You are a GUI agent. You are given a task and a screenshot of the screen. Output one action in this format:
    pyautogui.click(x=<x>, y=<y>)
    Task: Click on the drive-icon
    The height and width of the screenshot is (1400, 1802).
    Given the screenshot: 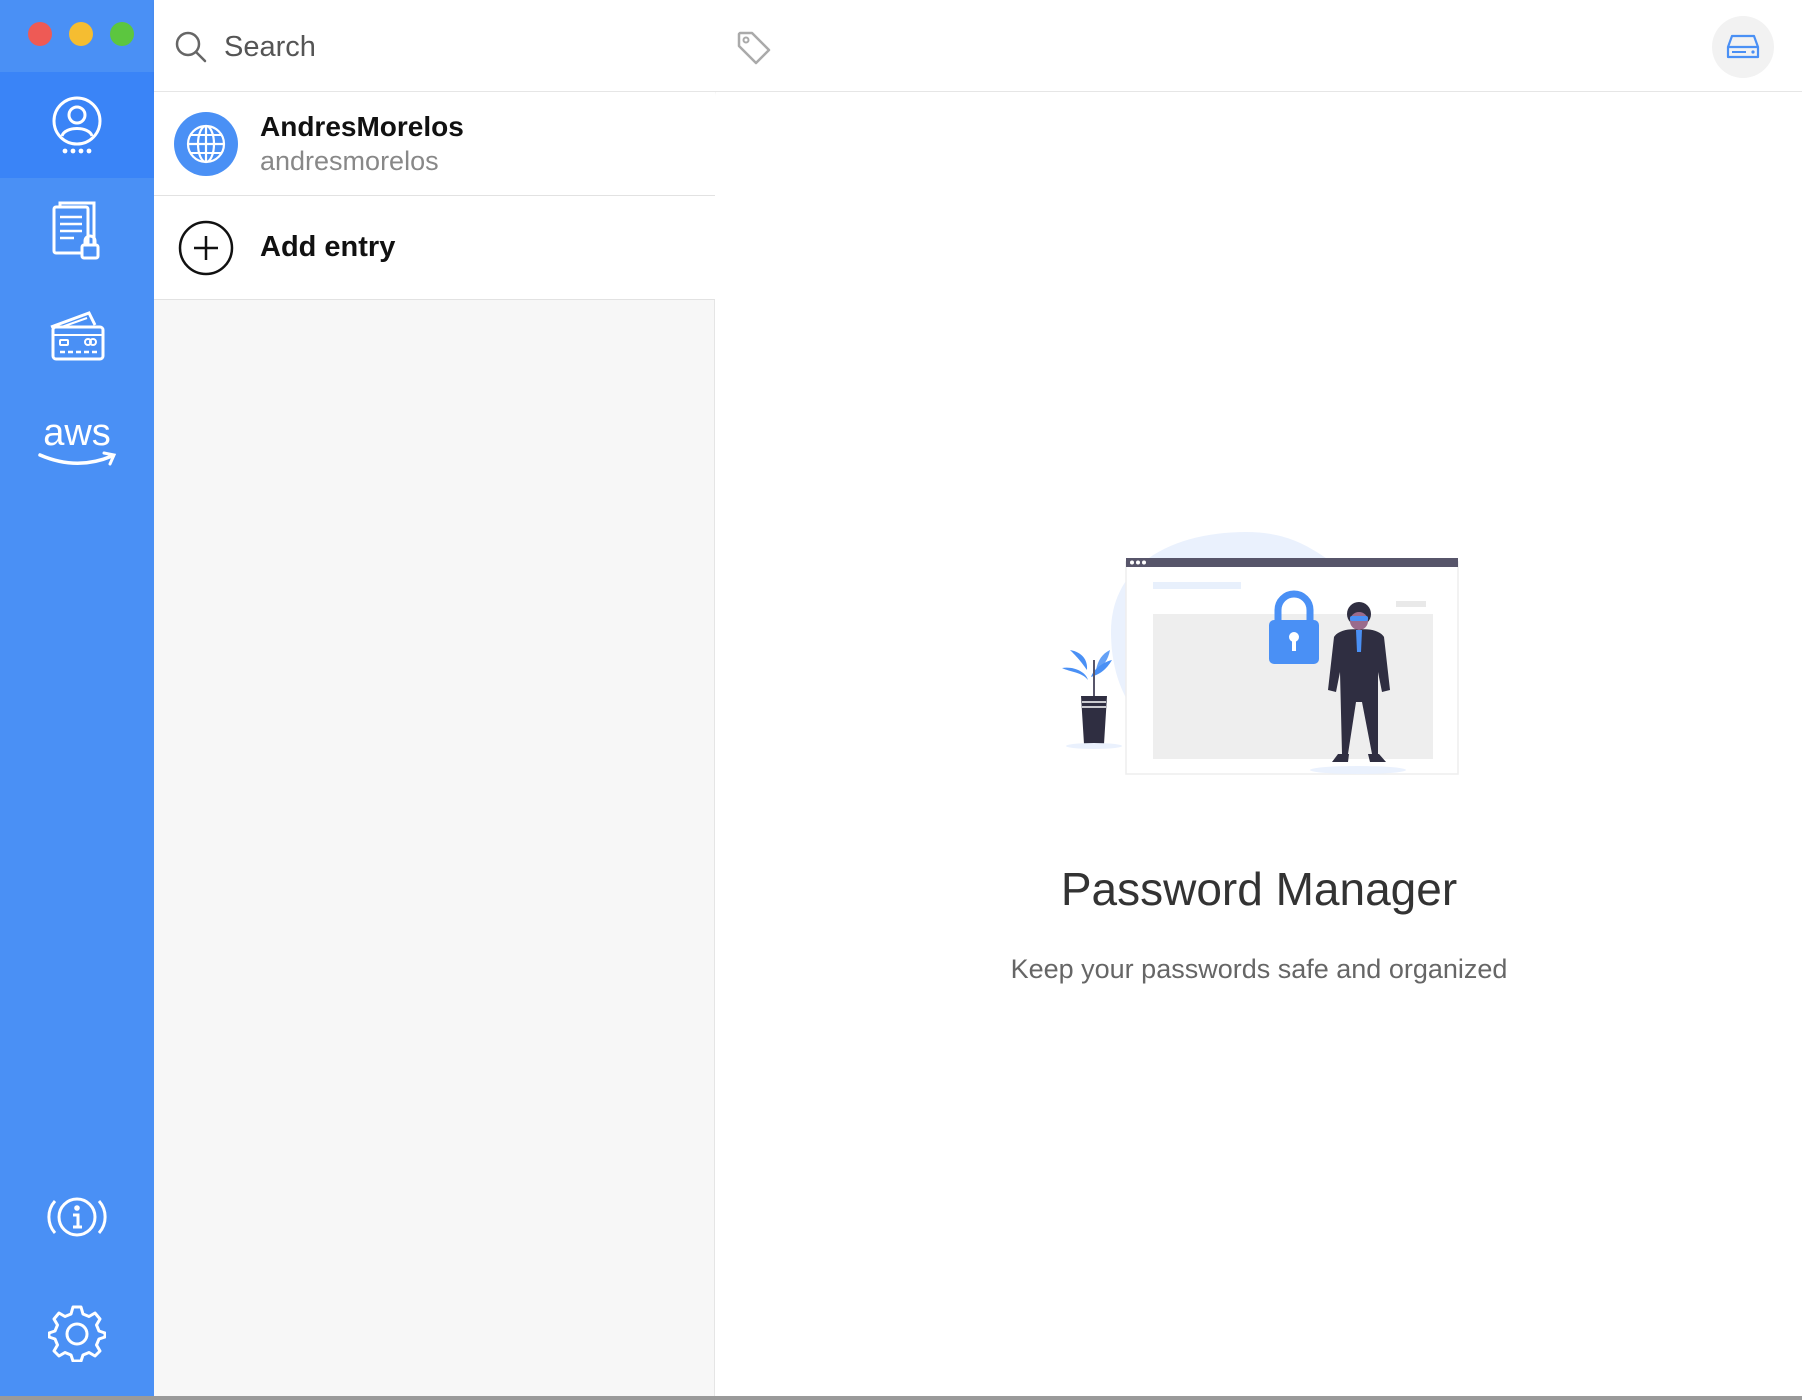 What is the action you would take?
    pyautogui.click(x=1743, y=46)
    